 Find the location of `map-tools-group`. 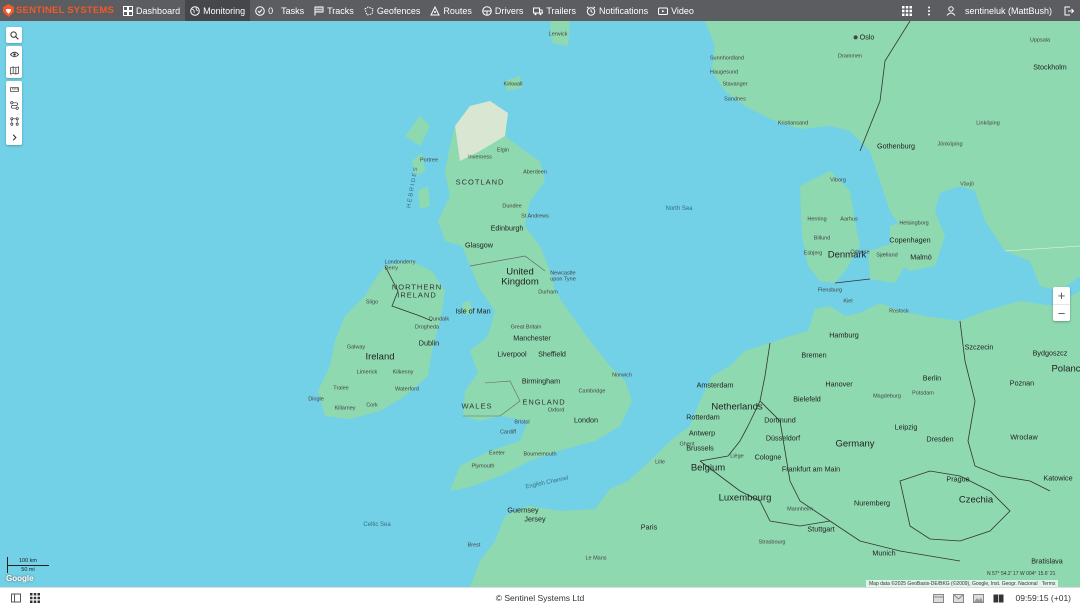

map-tools-group is located at coordinates (14, 113).